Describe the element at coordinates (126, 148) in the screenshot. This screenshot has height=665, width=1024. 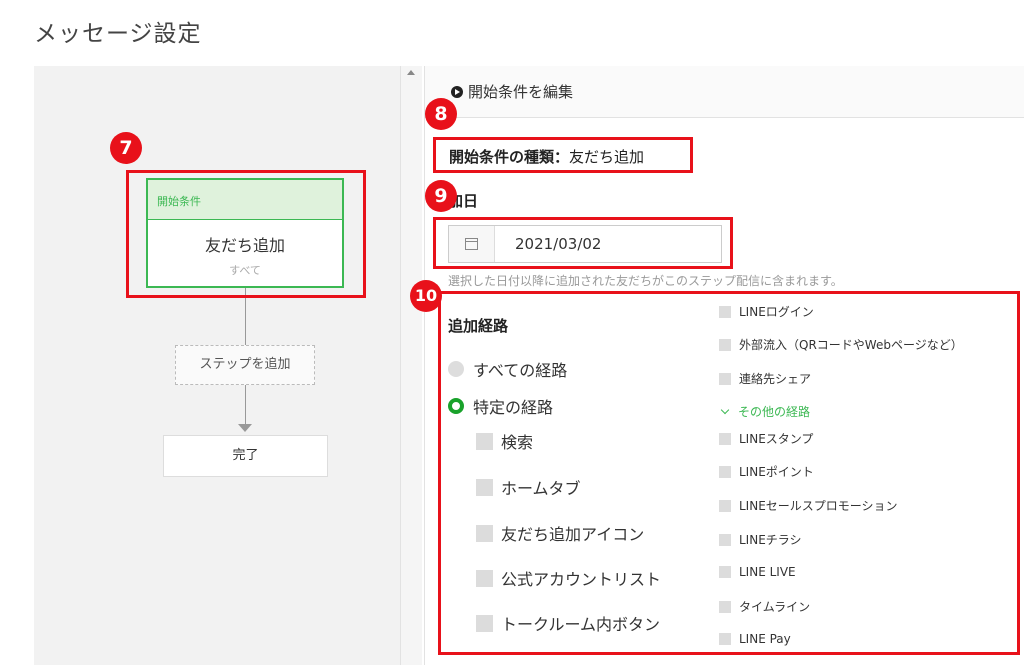
I see `annotation-marker-7: 7` at that location.